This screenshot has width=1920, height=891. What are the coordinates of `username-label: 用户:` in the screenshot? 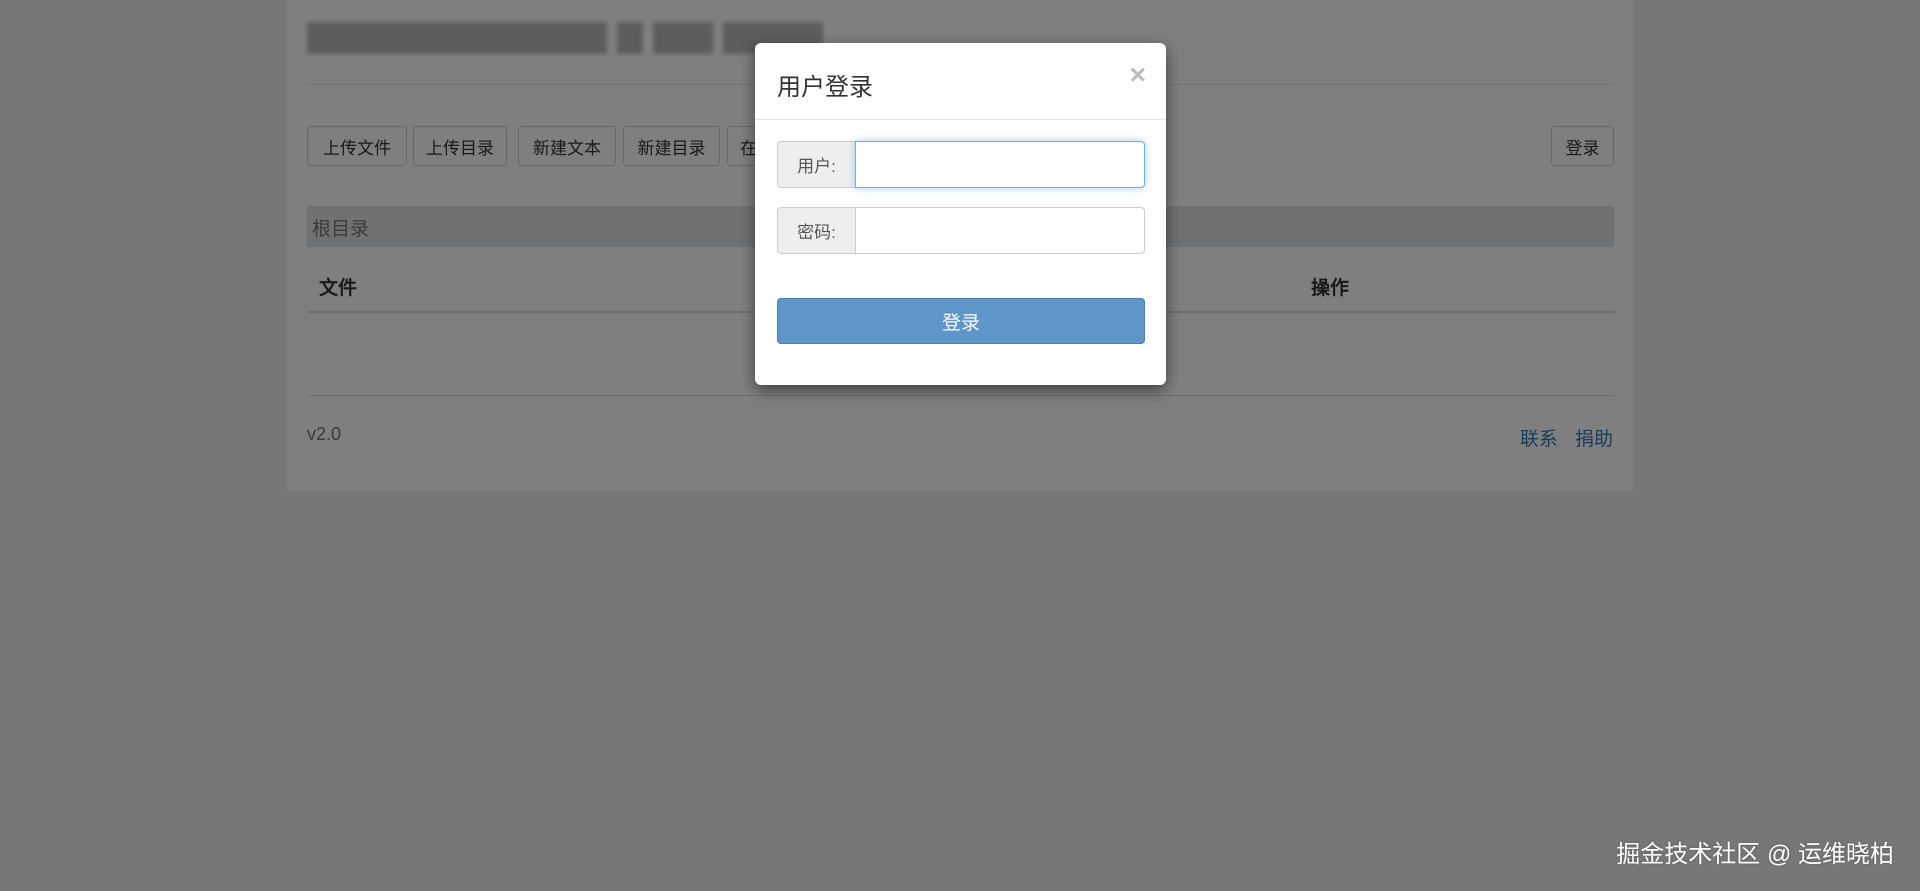 It's located at (816, 164).